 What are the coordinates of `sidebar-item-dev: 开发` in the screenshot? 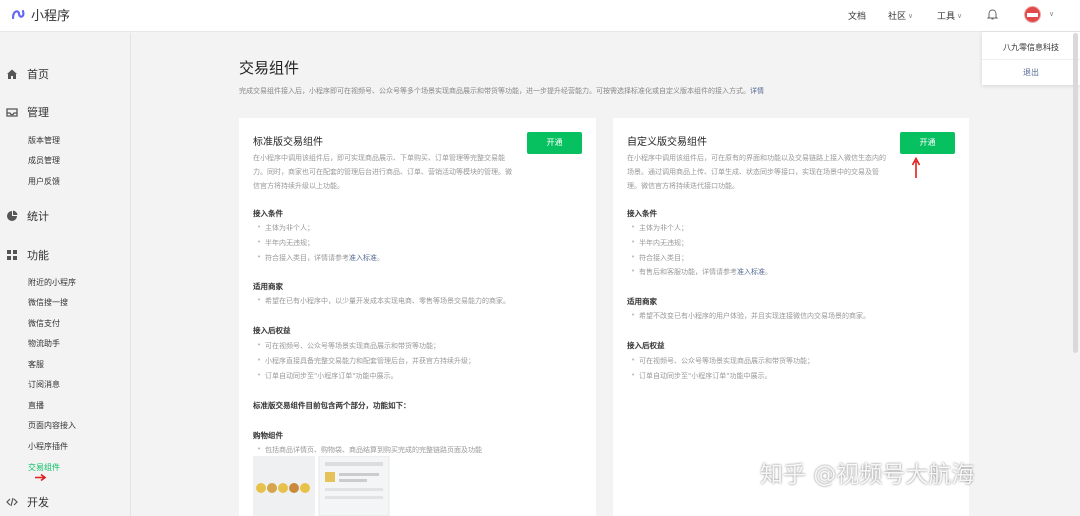 It's located at (27, 502).